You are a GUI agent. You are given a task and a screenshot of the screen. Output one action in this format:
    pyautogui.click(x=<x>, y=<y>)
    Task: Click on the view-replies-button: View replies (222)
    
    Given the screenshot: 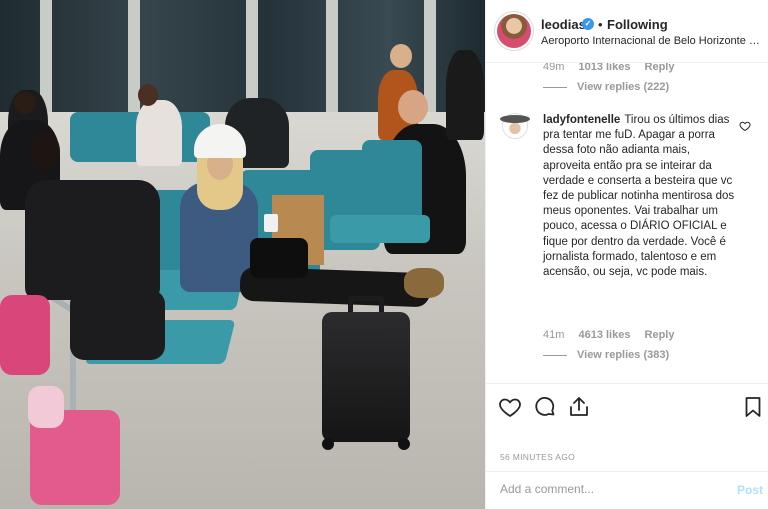 What is the action you would take?
    pyautogui.click(x=606, y=87)
    